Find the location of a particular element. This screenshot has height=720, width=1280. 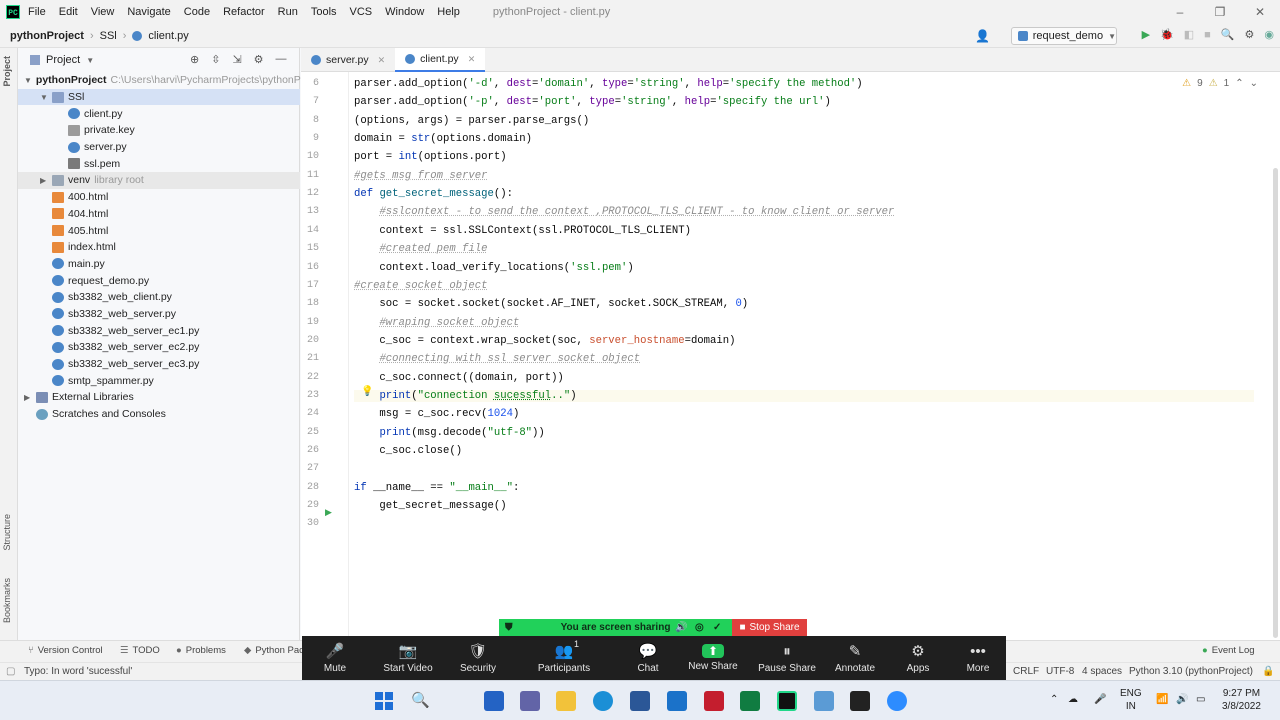

code-line: (options, args) = parser.parse_args() is located at coordinates (471, 121).